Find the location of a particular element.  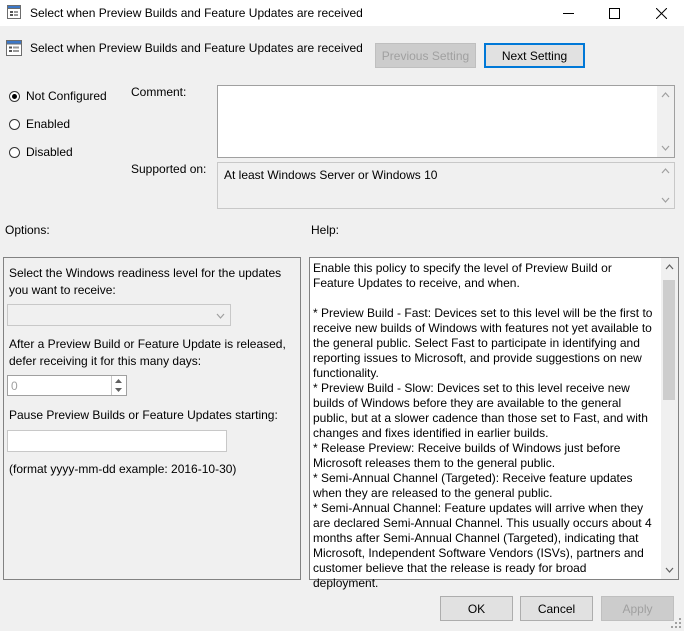

radio-indicator-disabled is located at coordinates (14, 152).